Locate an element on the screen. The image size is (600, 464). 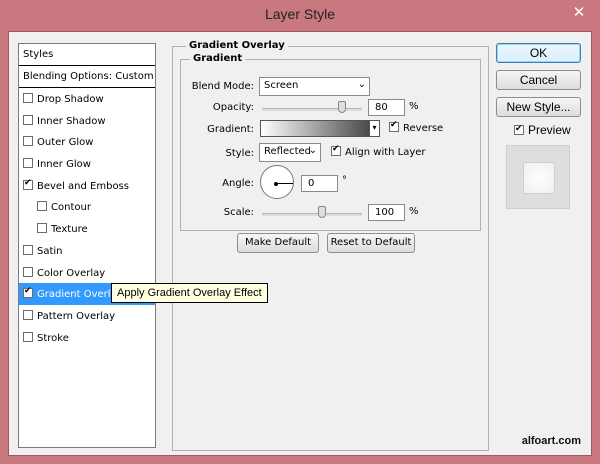
cancel-button: Cancel is located at coordinates (538, 80).